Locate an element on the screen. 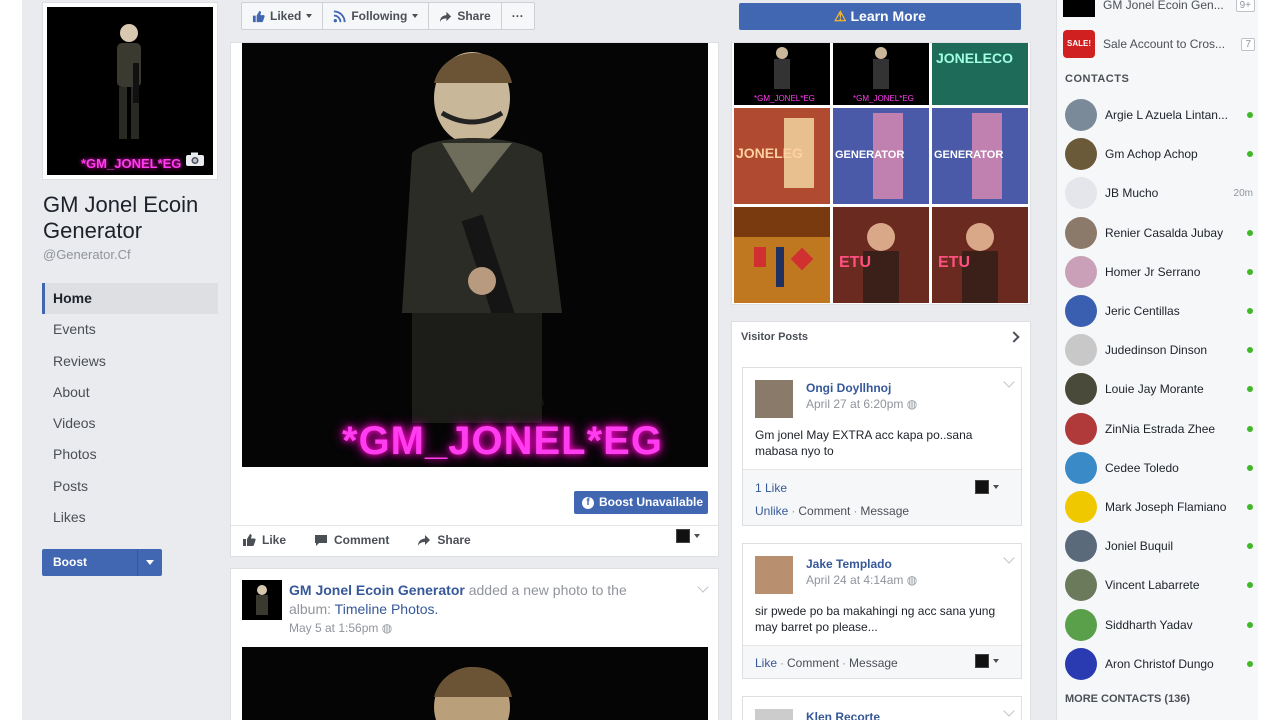 The height and width of the screenshot is (720, 1280). like-button: Like is located at coordinates (264, 540).